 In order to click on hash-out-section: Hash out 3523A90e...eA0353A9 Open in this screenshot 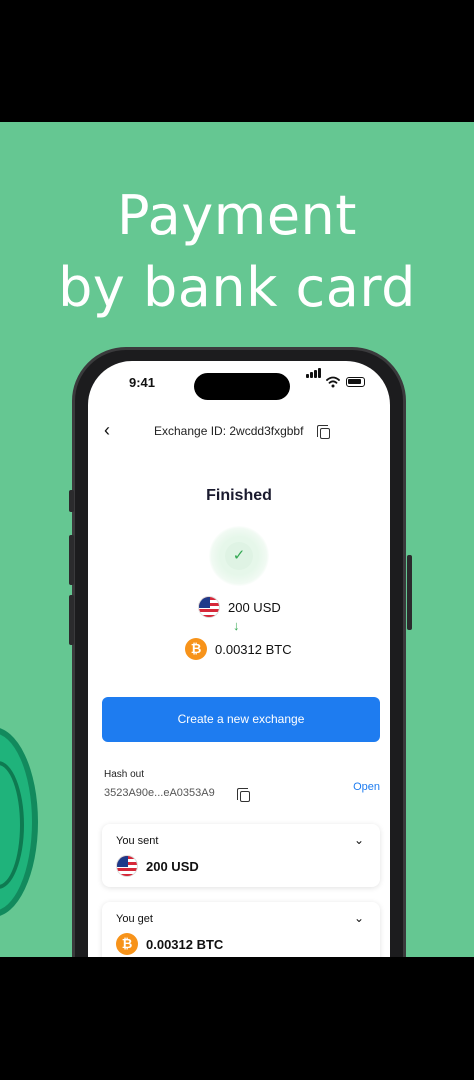, I will do `click(241, 784)`.